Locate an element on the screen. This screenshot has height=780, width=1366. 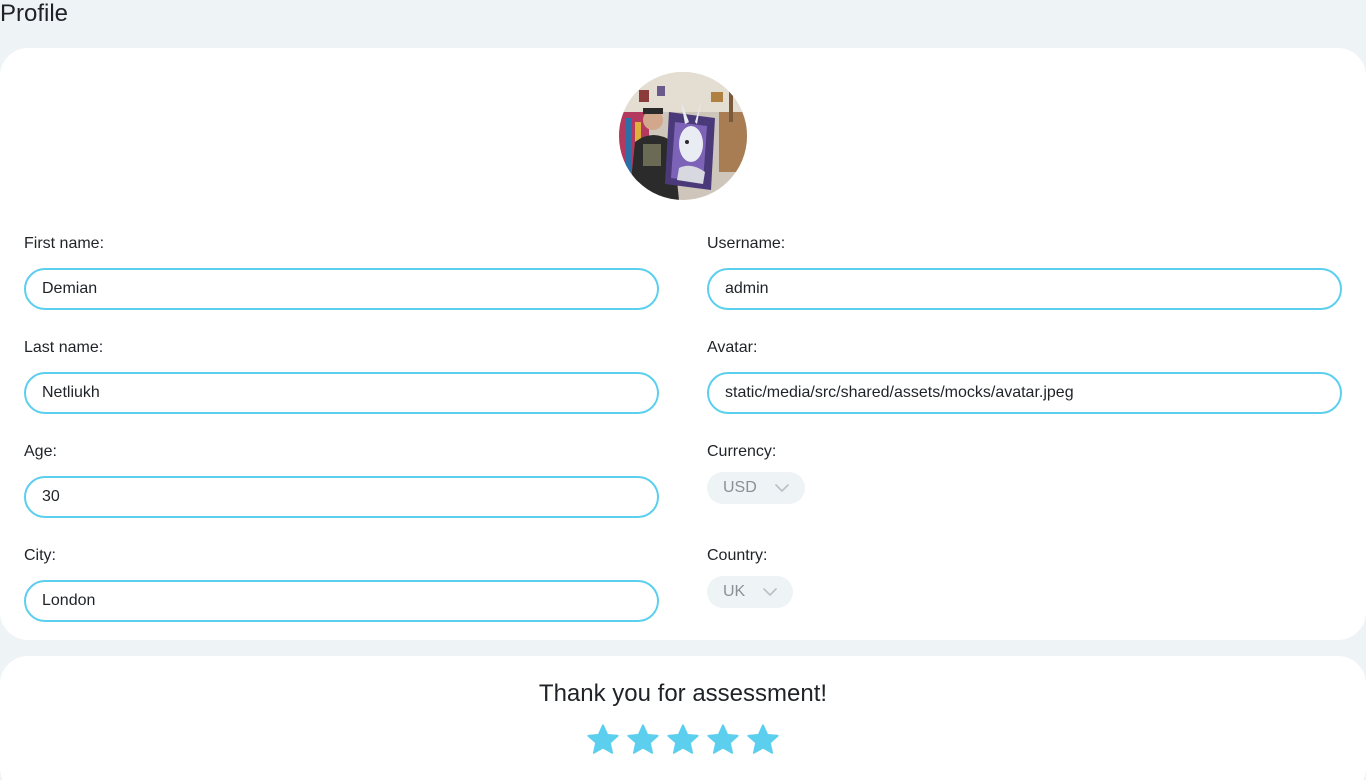
country-field: Country: UK is located at coordinates (1024, 577).